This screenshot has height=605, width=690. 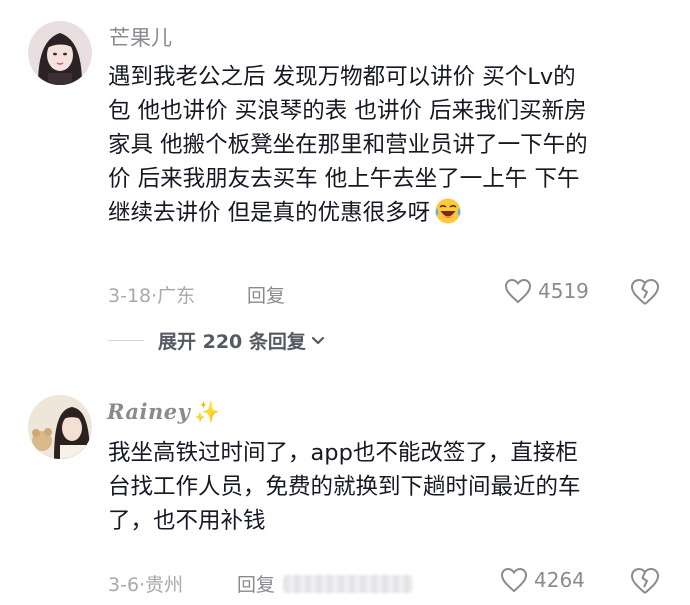 I want to click on like-button: 4519, so click(x=546, y=291).